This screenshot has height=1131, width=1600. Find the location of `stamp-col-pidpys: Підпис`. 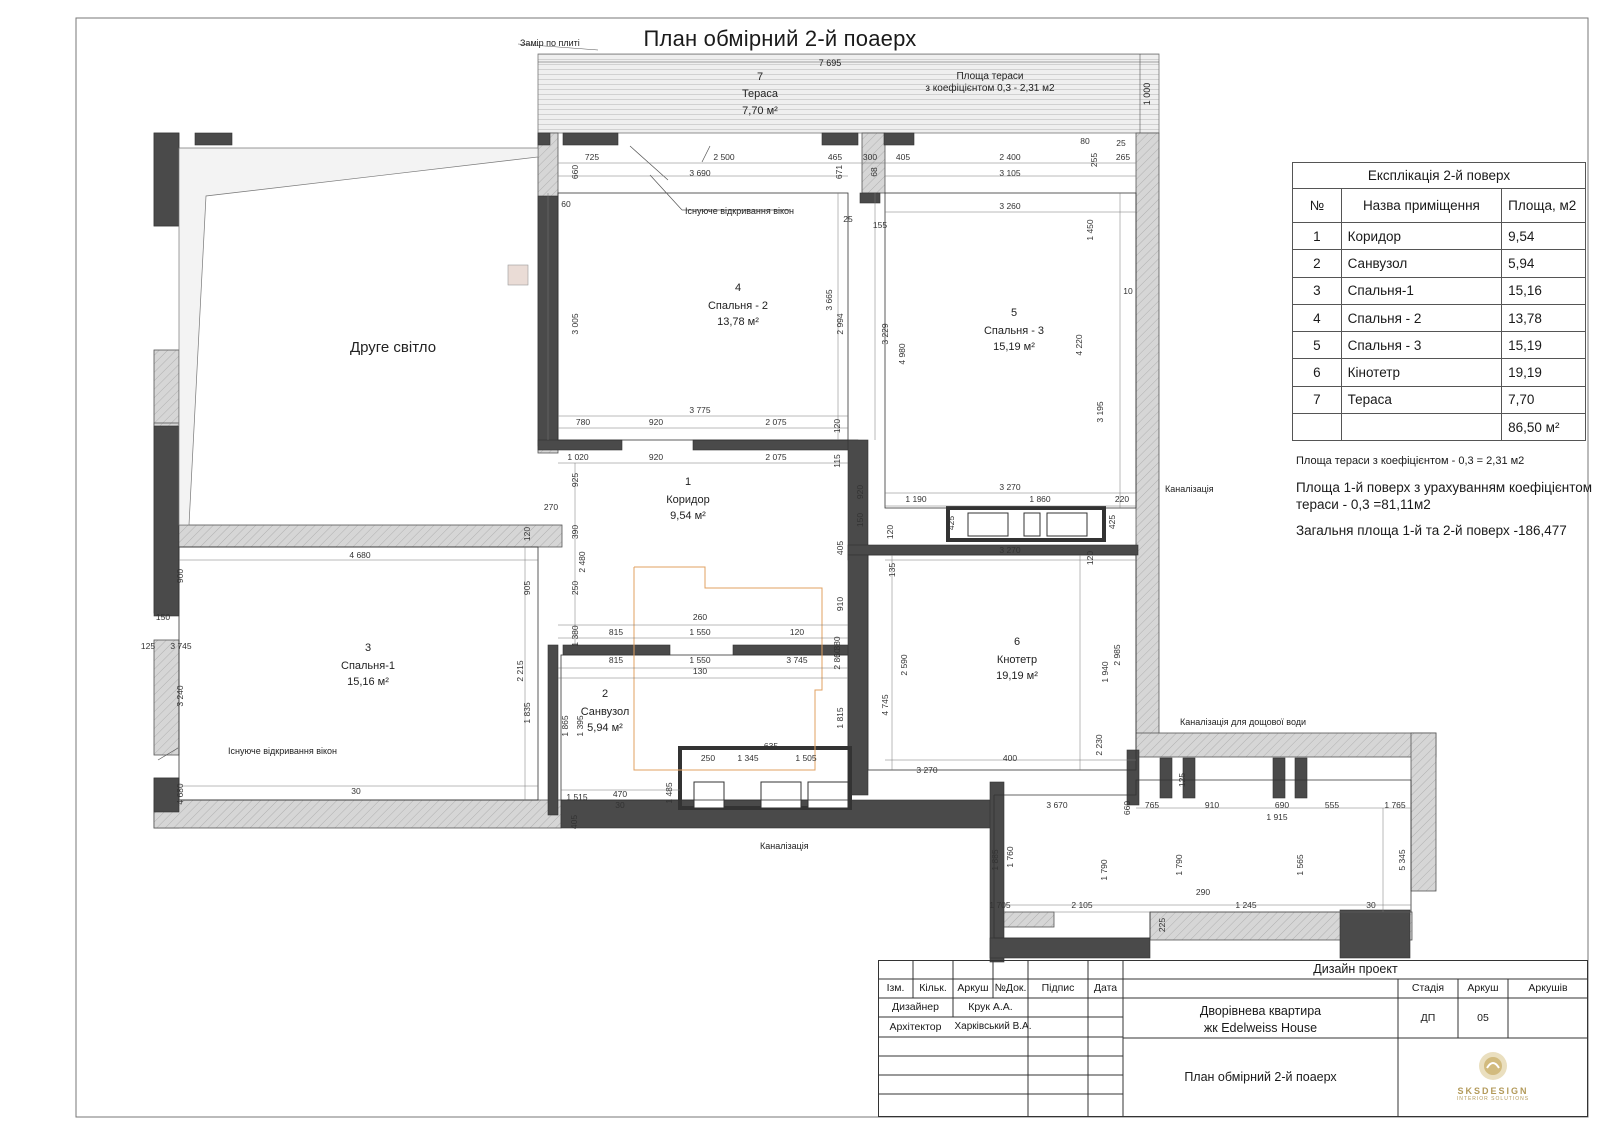

stamp-col-pidpys: Підпис is located at coordinates (1058, 988).